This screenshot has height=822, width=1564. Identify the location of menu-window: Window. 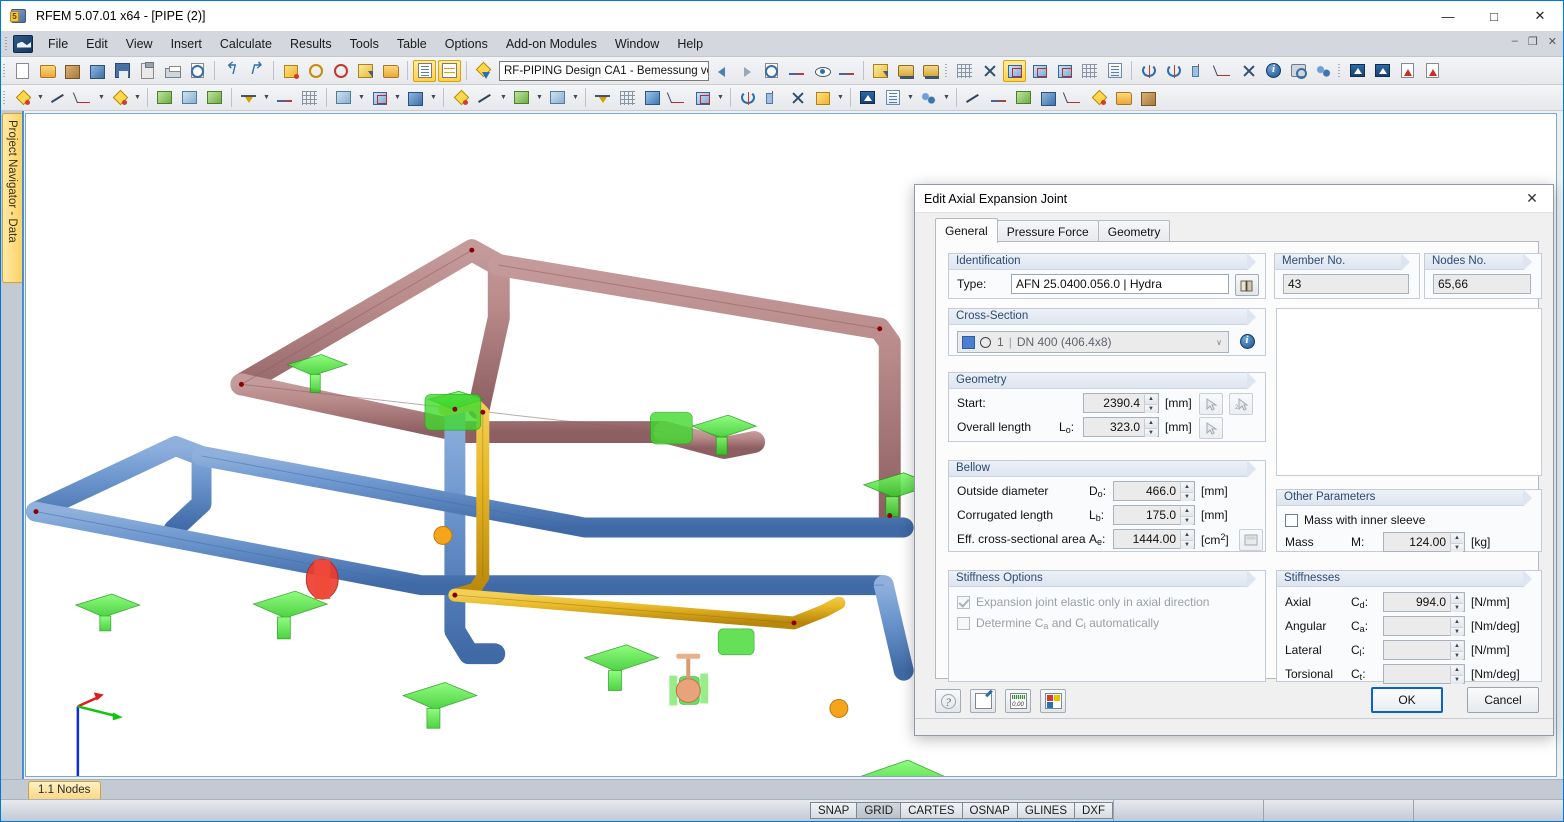
(637, 44).